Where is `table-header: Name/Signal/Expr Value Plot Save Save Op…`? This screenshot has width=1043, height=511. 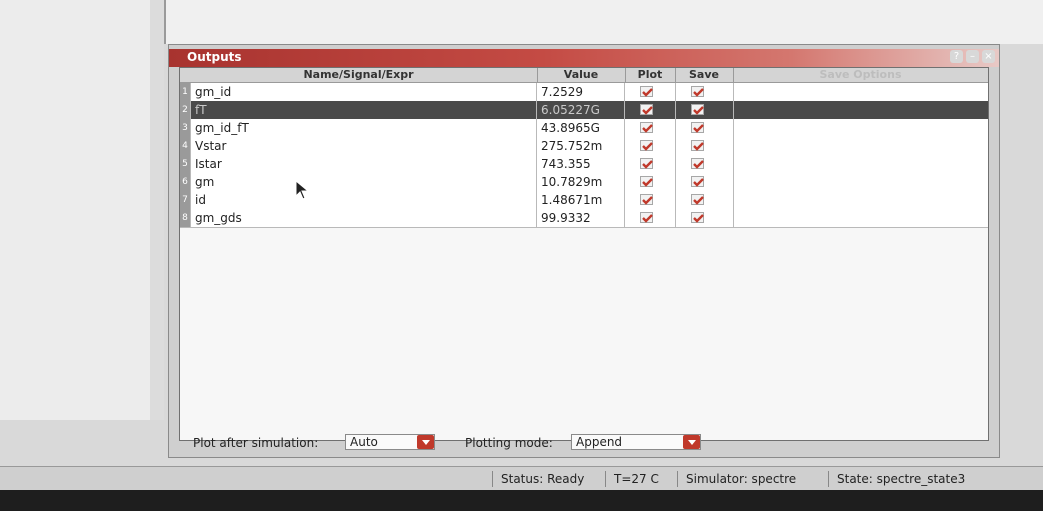 table-header: Name/Signal/Expr Value Plot Save Save Op… is located at coordinates (584, 75).